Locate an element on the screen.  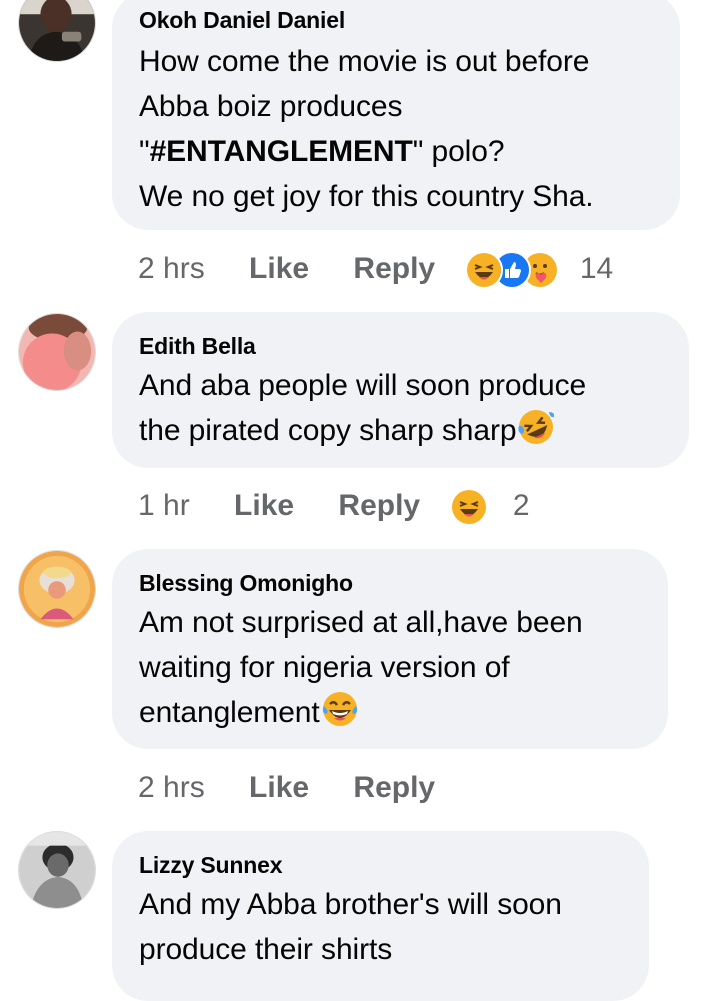
comment-line: the pirated copy sharp sharp is located at coordinates (401, 430).